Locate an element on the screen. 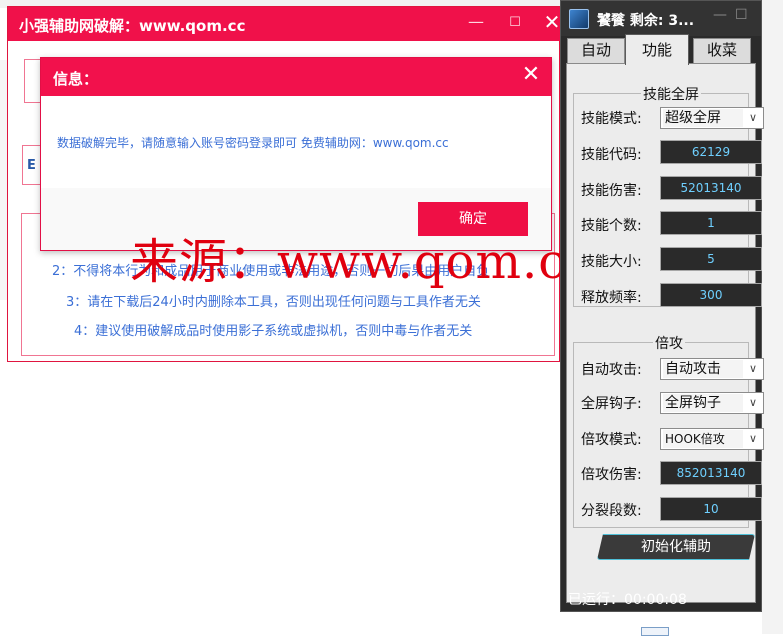 Image resolution: width=783 pixels, height=636 pixels. skill-damage-field: 52013140 is located at coordinates (711, 188).